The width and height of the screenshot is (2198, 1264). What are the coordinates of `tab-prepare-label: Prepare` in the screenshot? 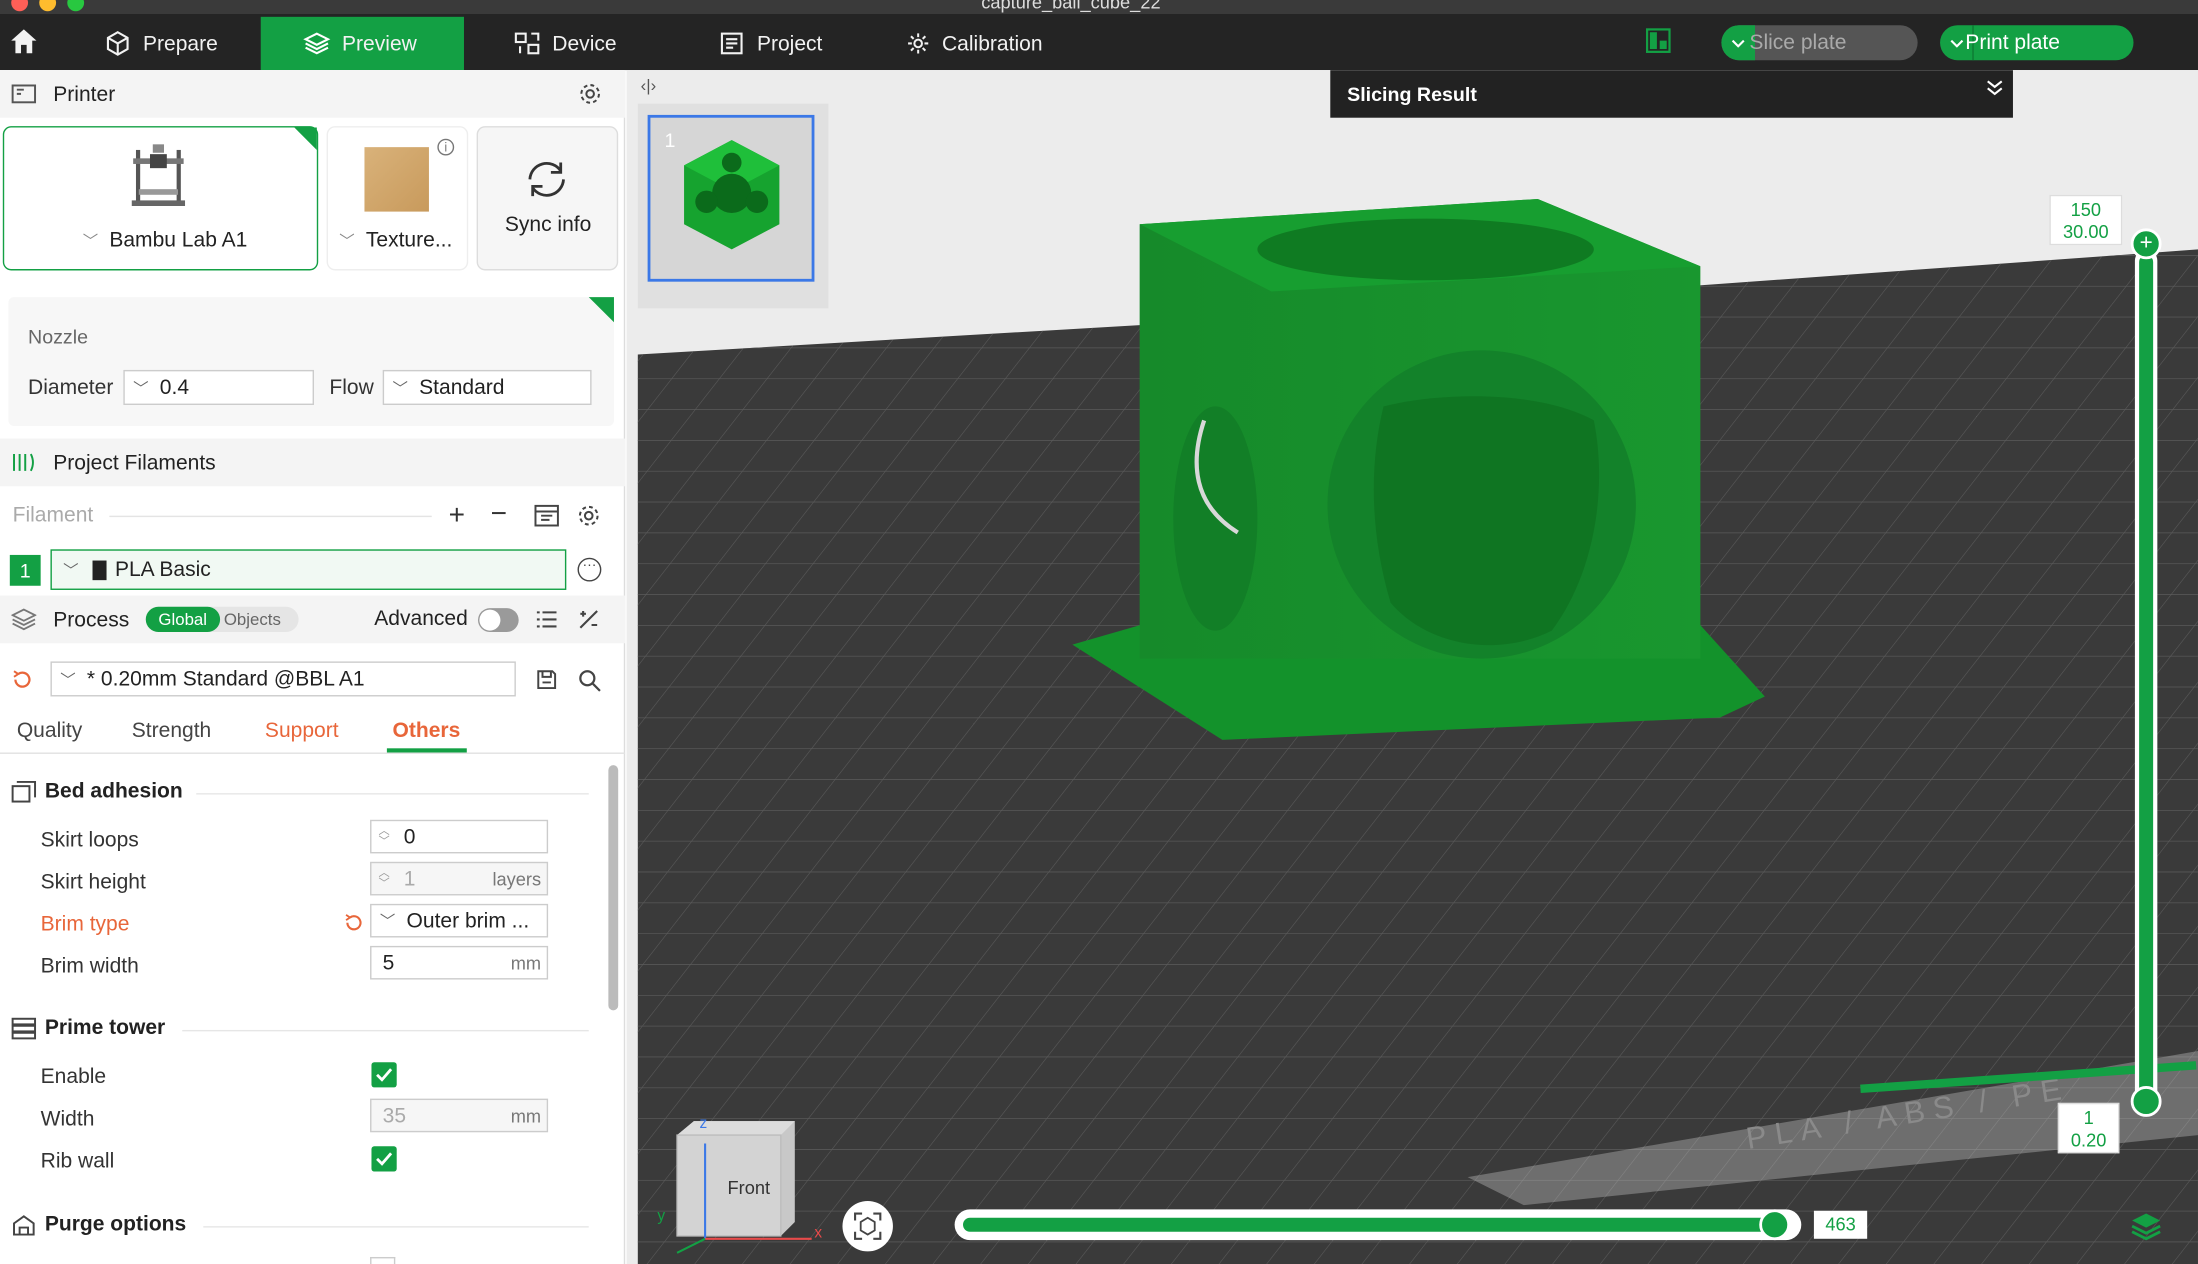 It's located at (180, 43).